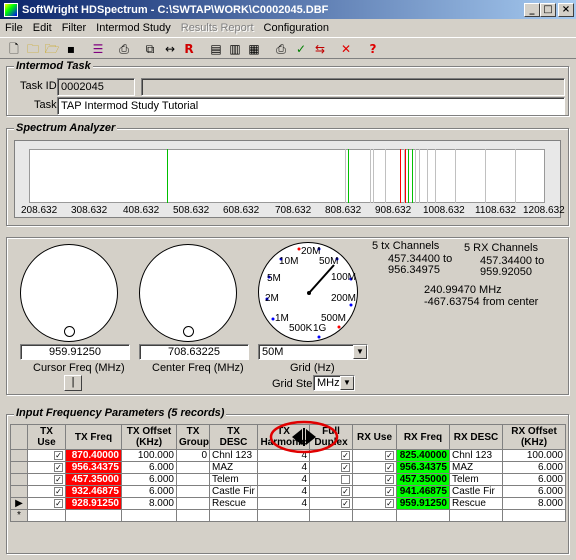  I want to click on menu-intermod-study: Intermod Study, so click(133, 28).